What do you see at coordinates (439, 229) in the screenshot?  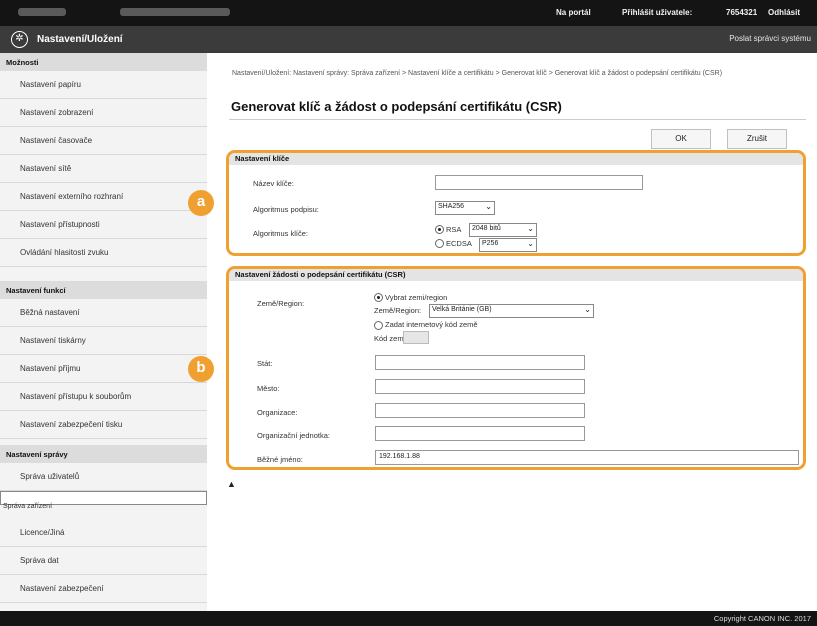 I see `rsa-radio` at bounding box center [439, 229].